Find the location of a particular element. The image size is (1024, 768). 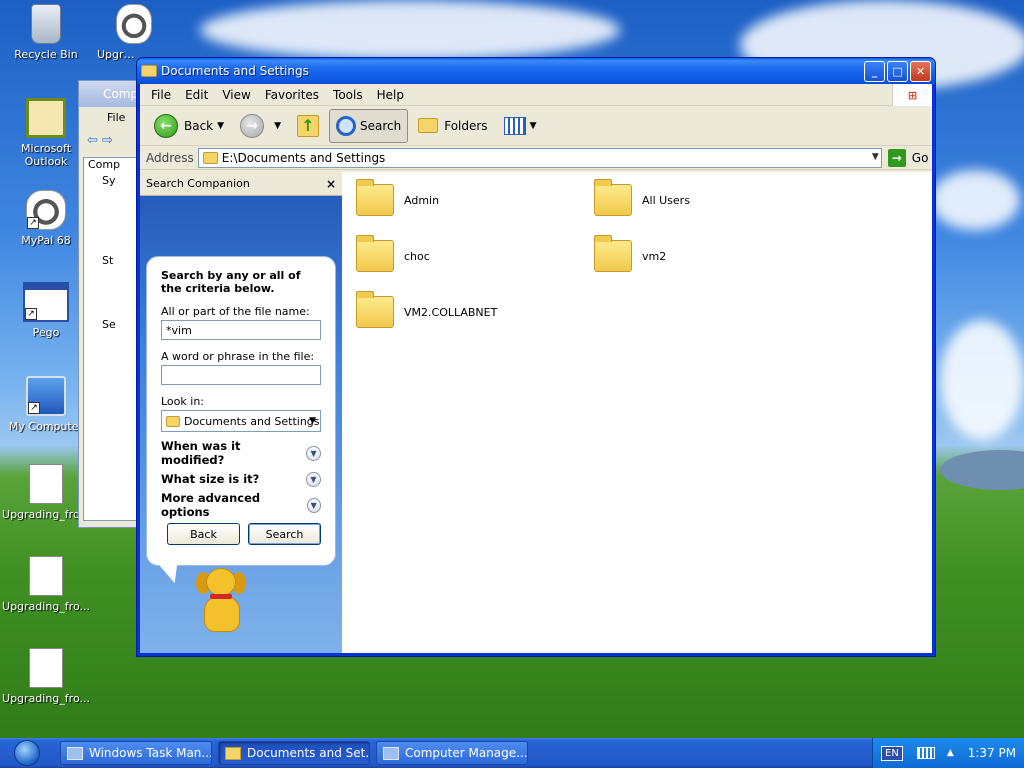

bg-window-tree: Comp Sy St Se is located at coordinates (113, 339).